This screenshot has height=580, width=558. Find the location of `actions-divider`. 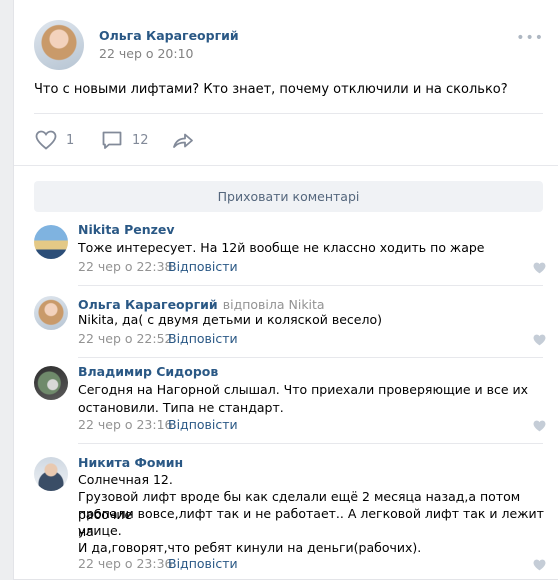

actions-divider is located at coordinates (286, 165).